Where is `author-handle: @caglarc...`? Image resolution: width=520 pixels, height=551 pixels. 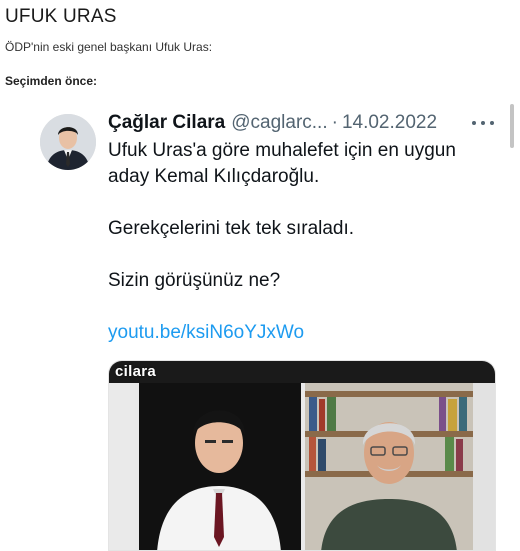
author-handle: @caglarc... is located at coordinates (279, 123).